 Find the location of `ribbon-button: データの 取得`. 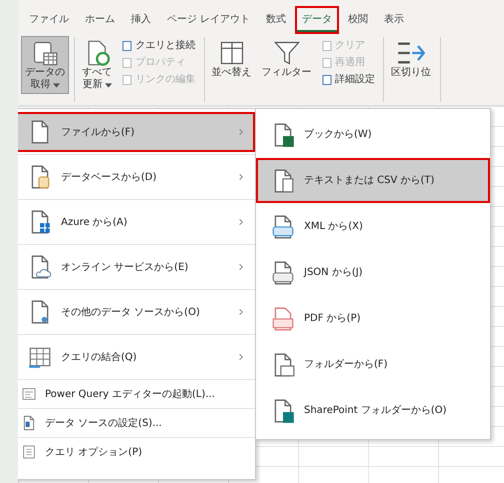

ribbon-button: データの 取得 is located at coordinates (45, 65).